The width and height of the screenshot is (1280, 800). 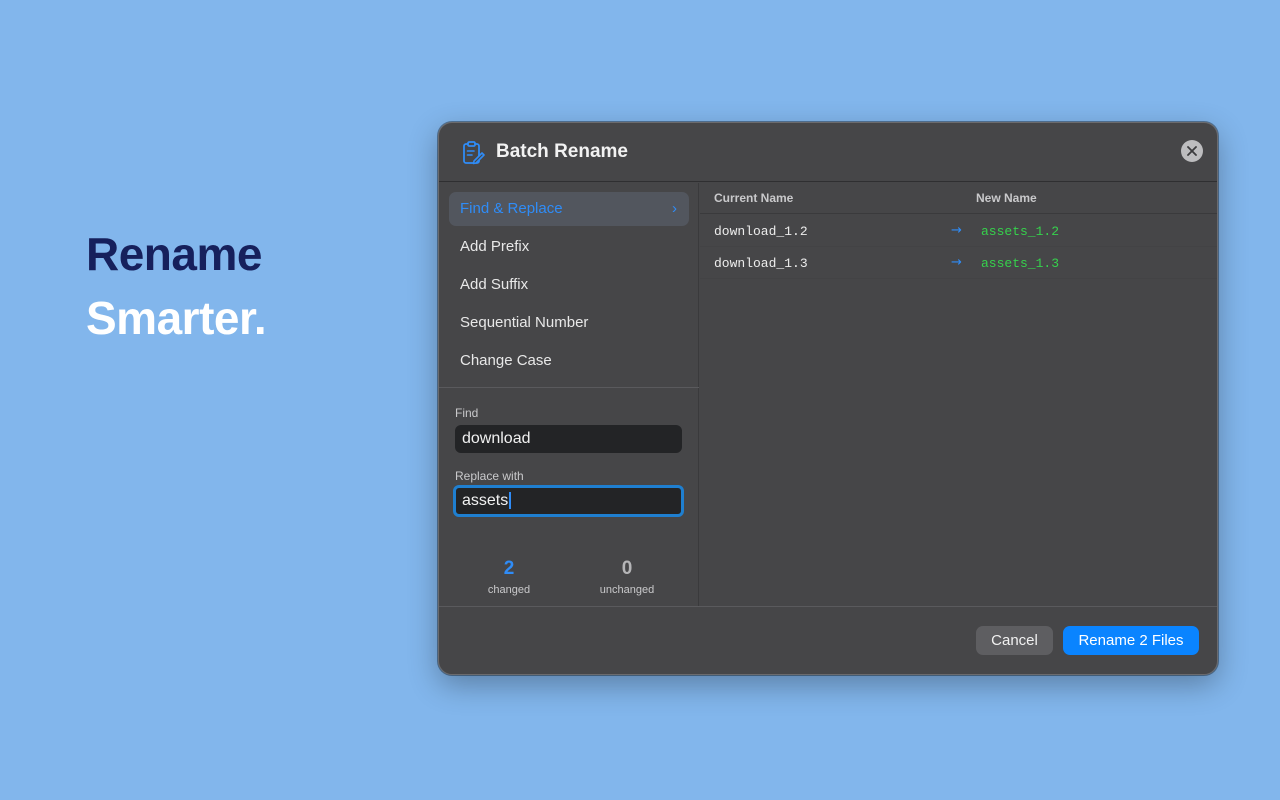 What do you see at coordinates (1014, 640) in the screenshot?
I see `cancel-button: Cancel` at bounding box center [1014, 640].